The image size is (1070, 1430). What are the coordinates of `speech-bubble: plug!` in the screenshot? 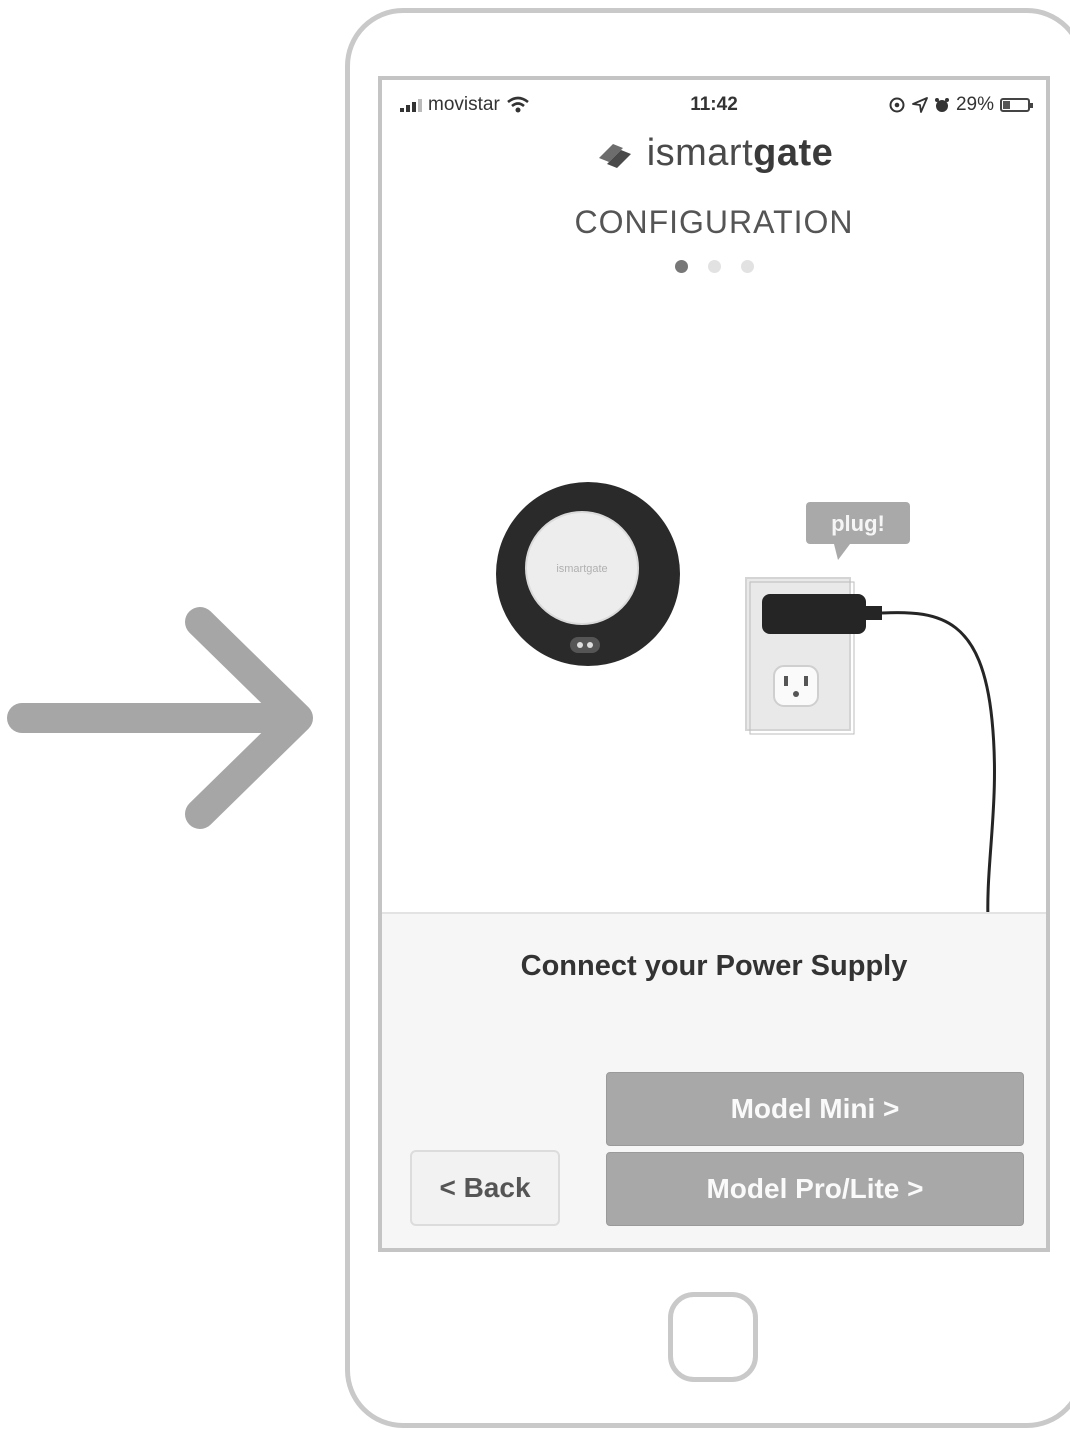 It's located at (858, 531).